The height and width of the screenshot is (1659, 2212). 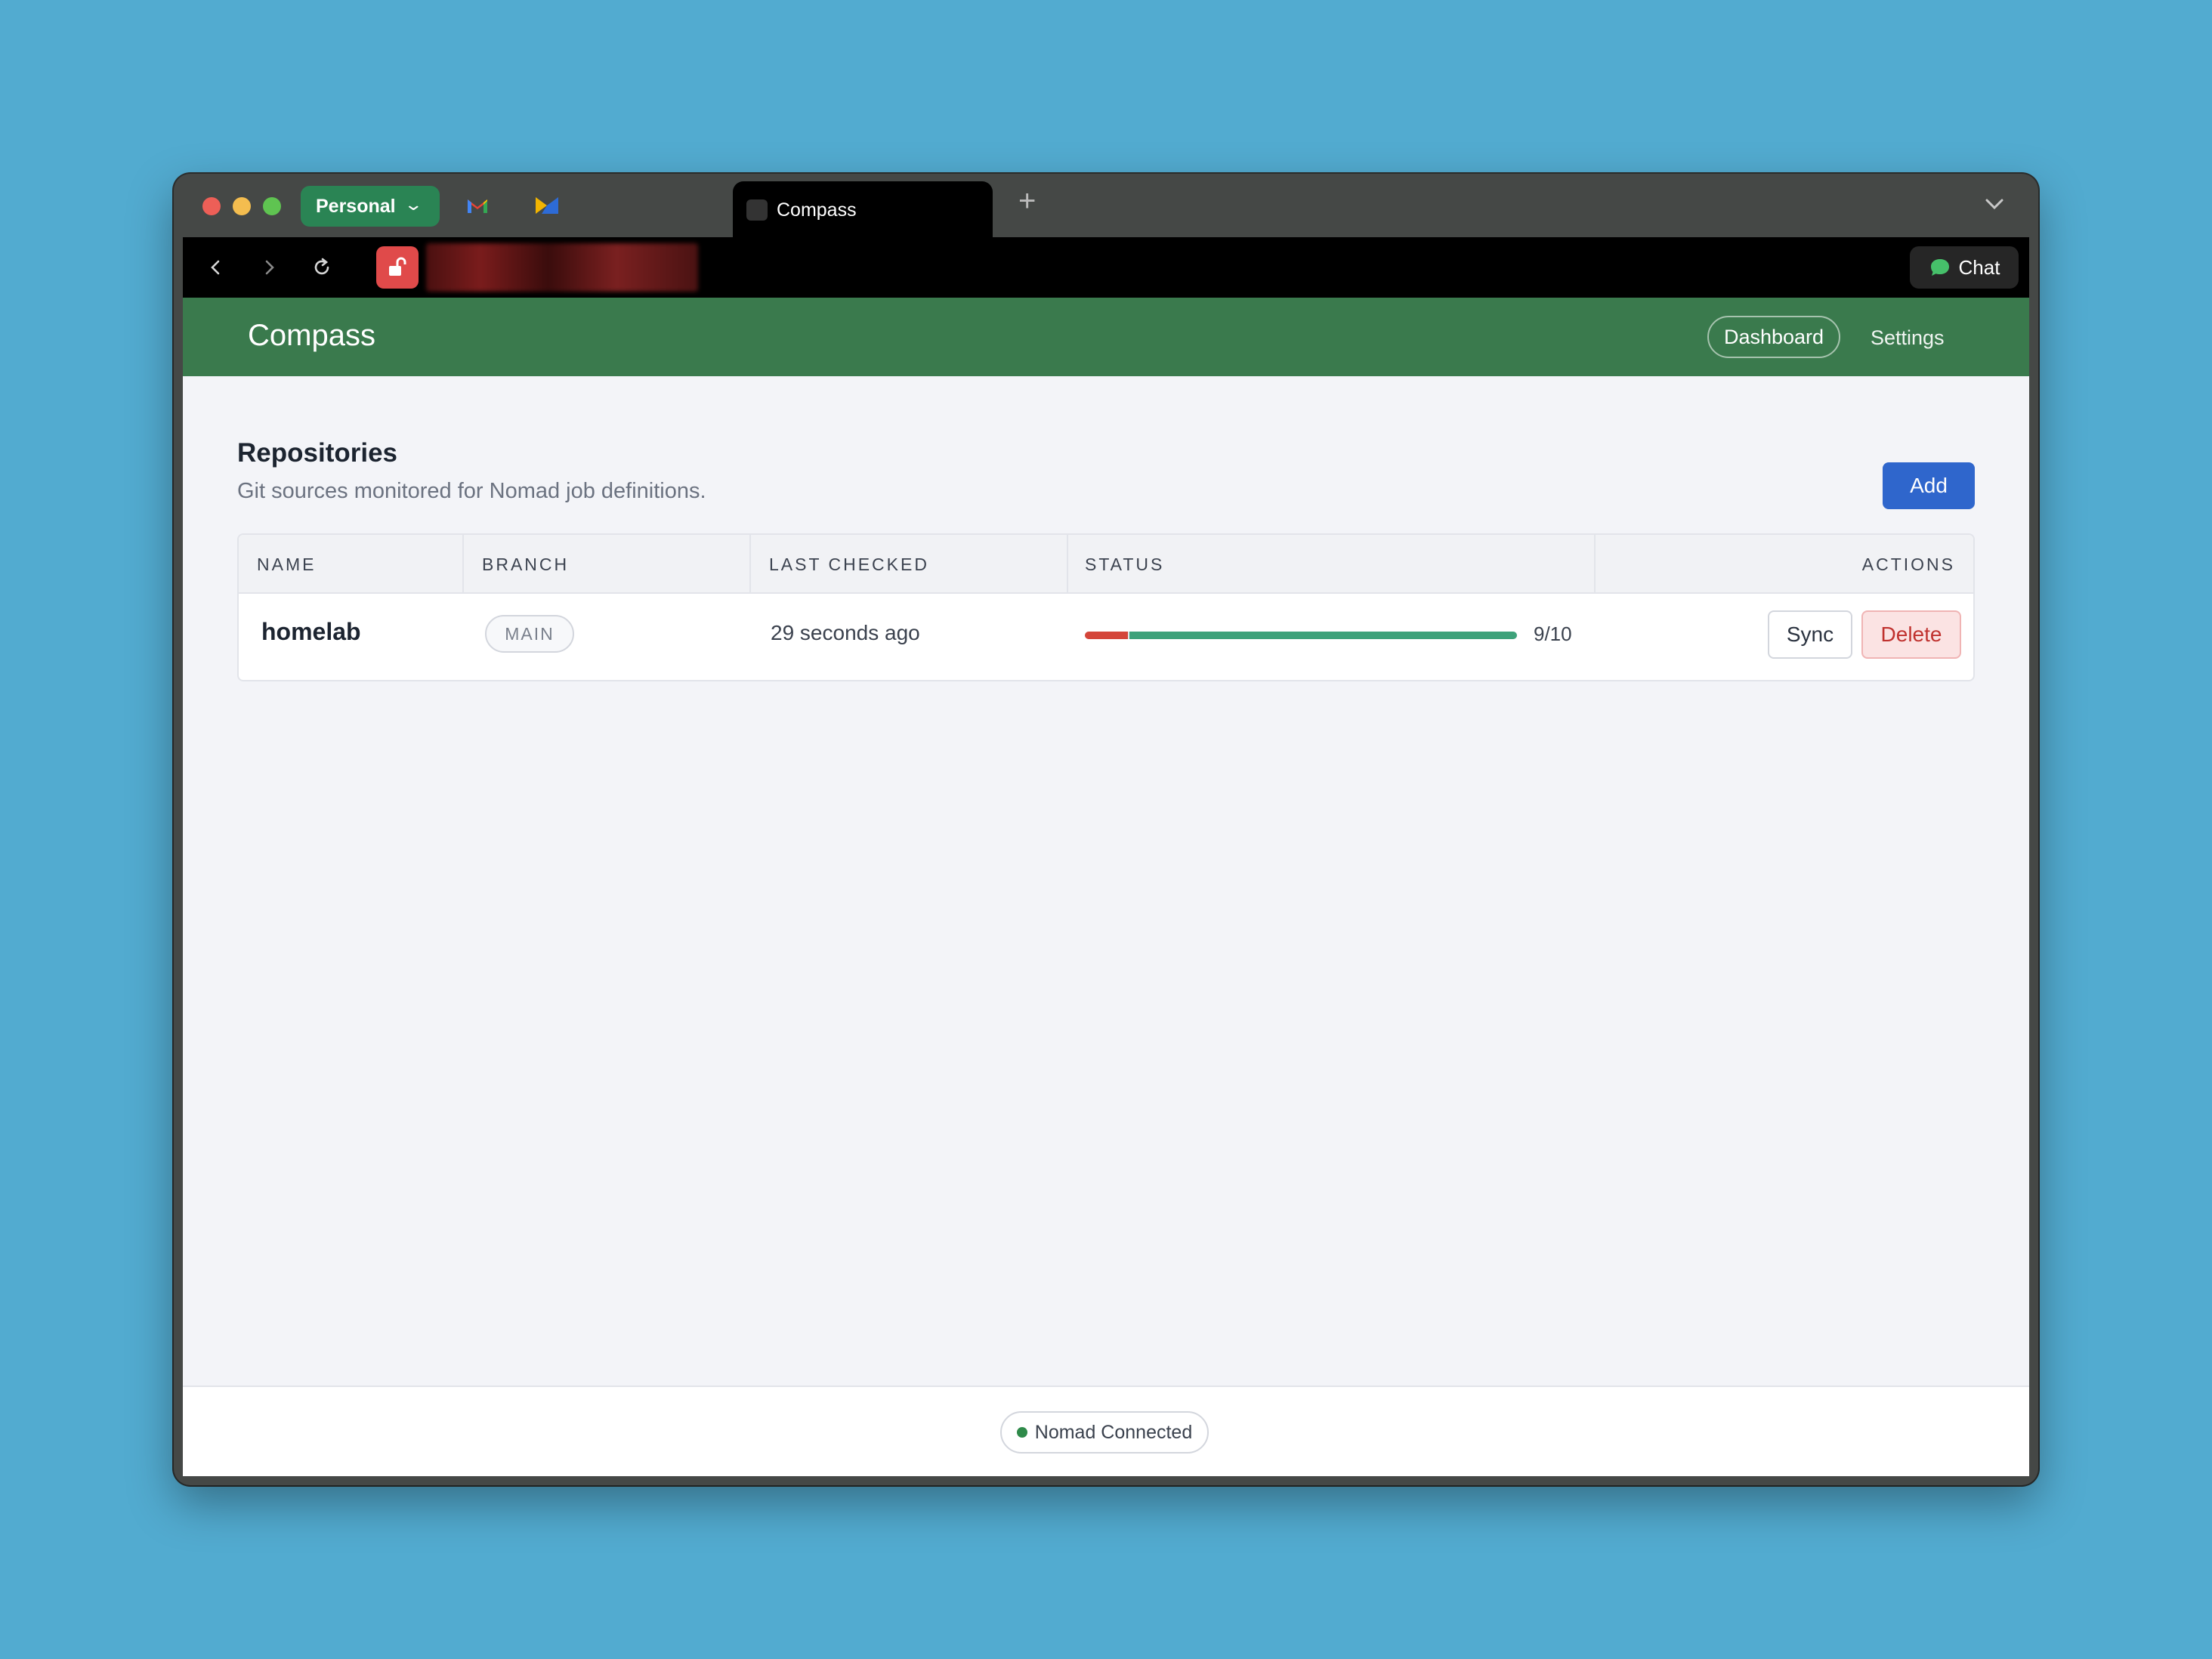 I want to click on profile-switcher: Personal ⌄, so click(x=370, y=206).